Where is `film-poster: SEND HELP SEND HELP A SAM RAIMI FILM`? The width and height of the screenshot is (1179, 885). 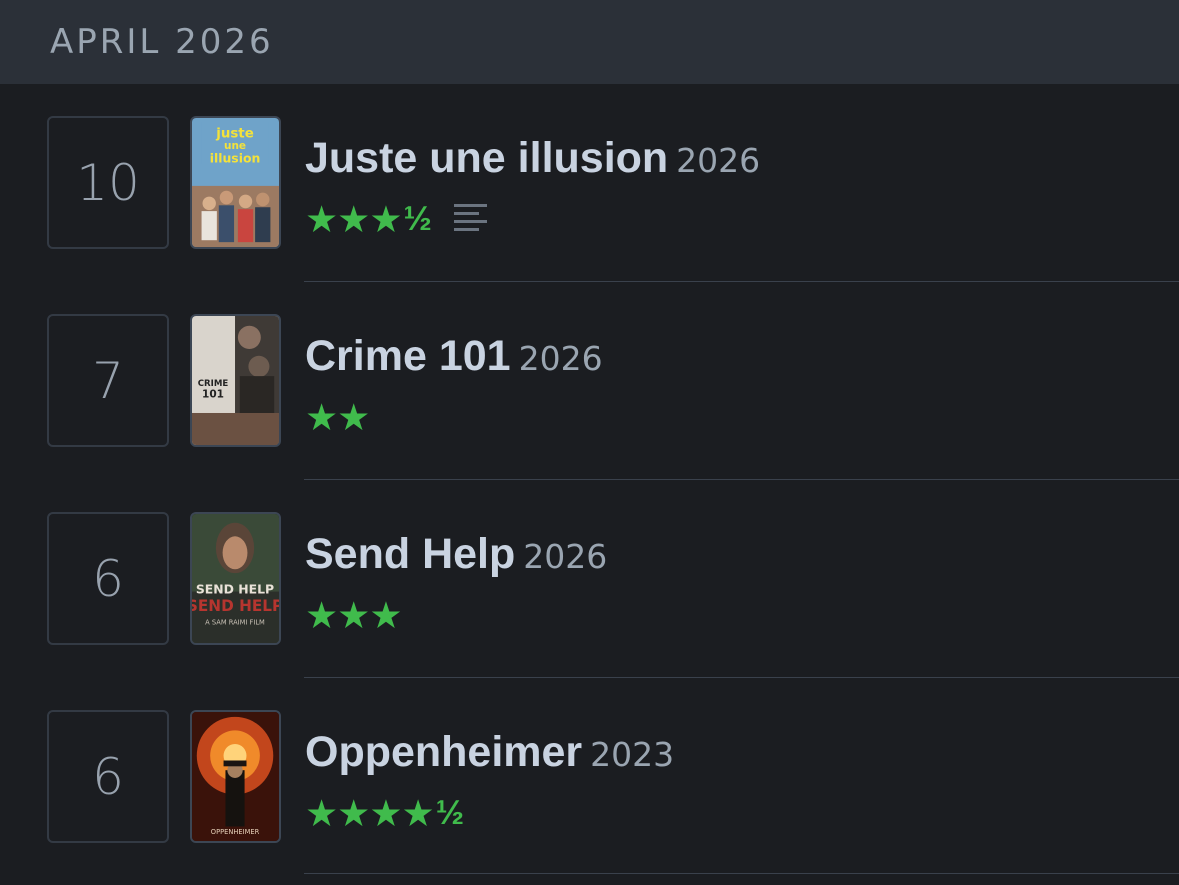 film-poster: SEND HELP SEND HELP A SAM RAIMI FILM is located at coordinates (235, 578).